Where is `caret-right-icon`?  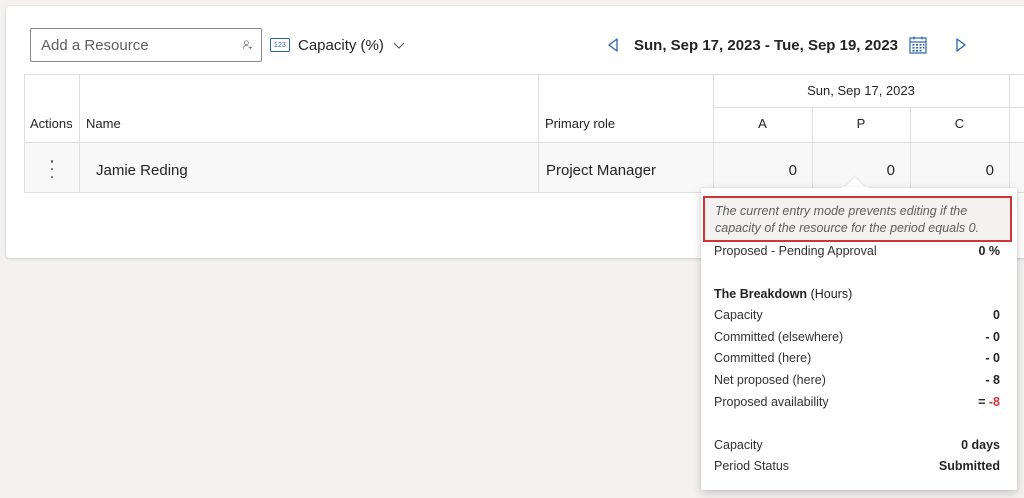
caret-right-icon is located at coordinates (961, 45).